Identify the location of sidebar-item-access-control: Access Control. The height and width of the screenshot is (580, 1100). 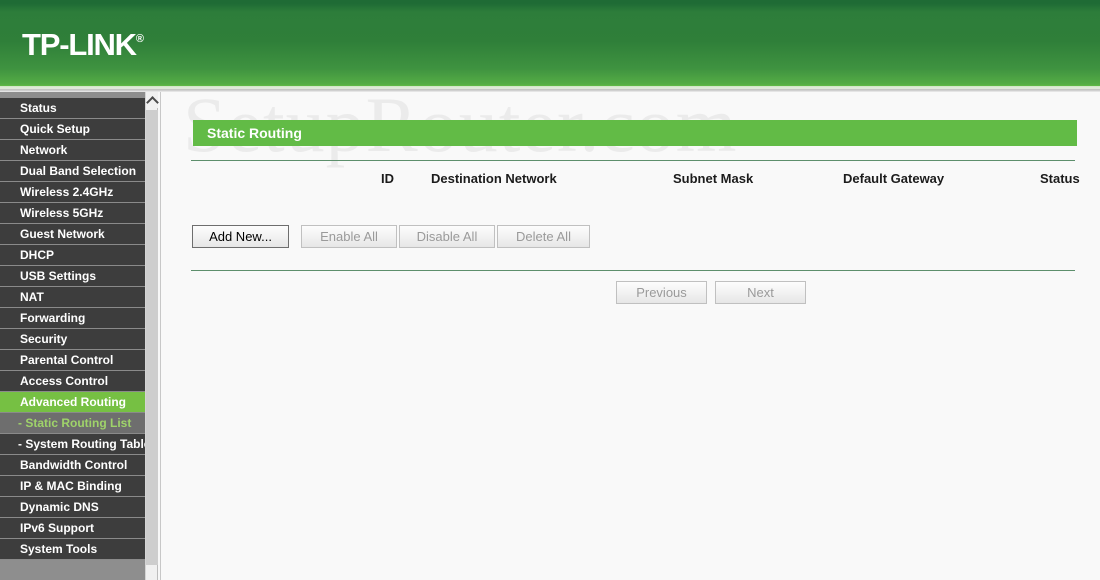
(72, 381).